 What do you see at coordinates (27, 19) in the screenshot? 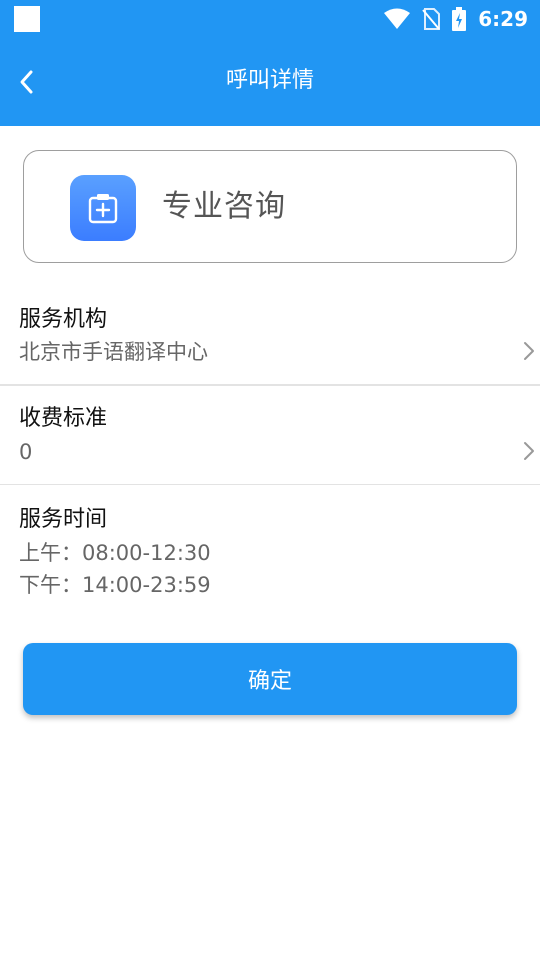
I see `app-square-icon` at bounding box center [27, 19].